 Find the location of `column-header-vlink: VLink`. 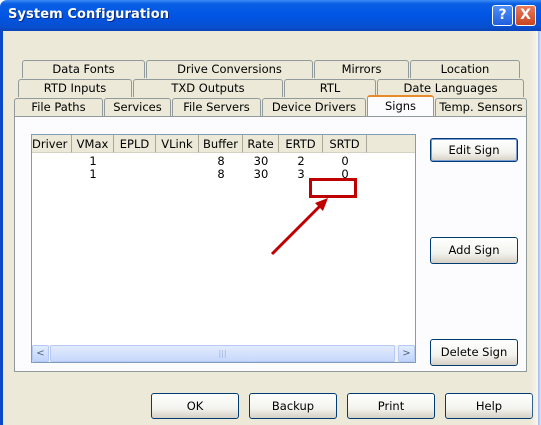

column-header-vlink: VLink is located at coordinates (177, 144).